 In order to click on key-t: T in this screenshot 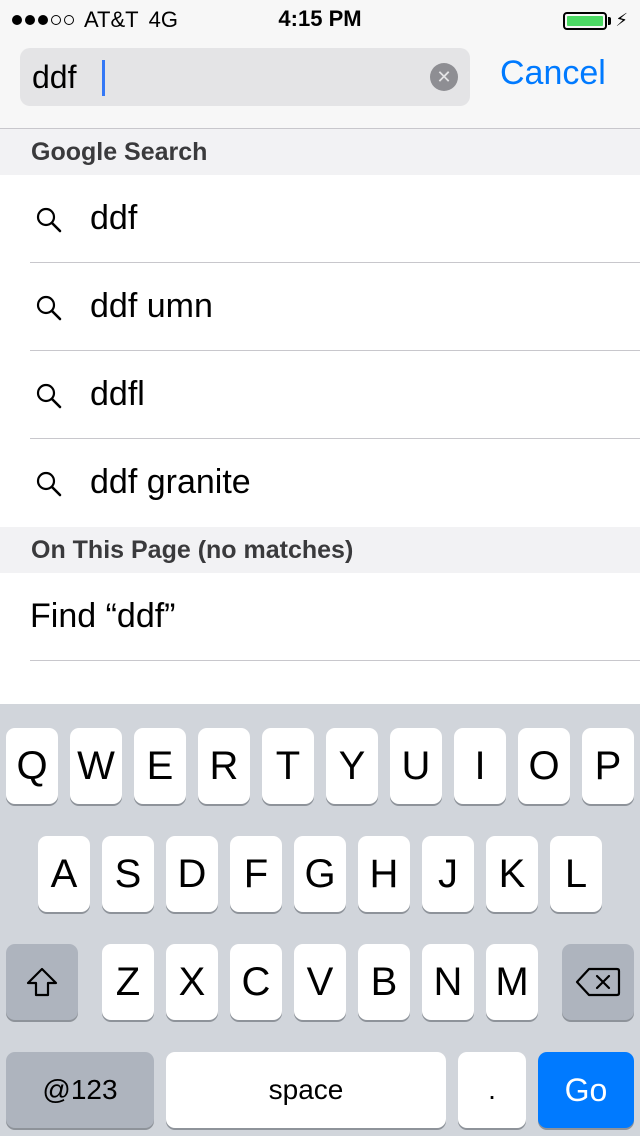, I will do `click(288, 766)`.